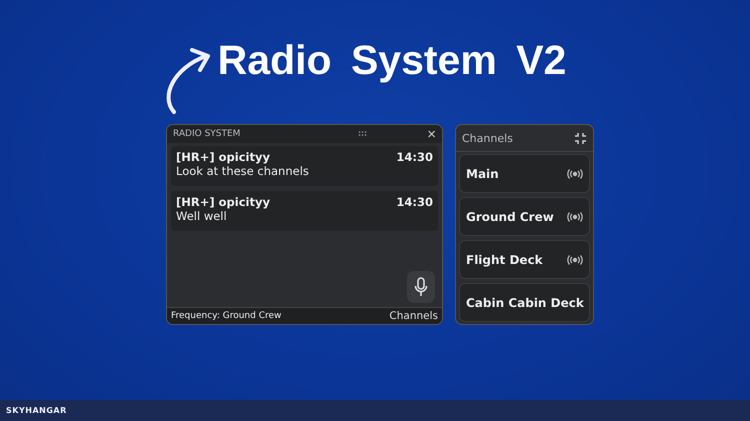 This screenshot has height=421, width=750. What do you see at coordinates (524, 173) in the screenshot?
I see `channel-item: Main` at bounding box center [524, 173].